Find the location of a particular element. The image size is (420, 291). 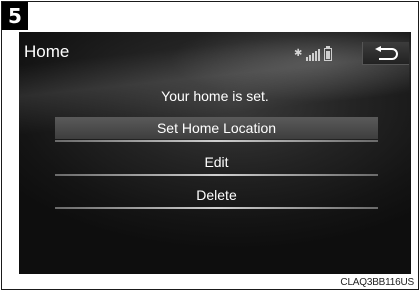

return-arrow-icon is located at coordinates (386, 53).